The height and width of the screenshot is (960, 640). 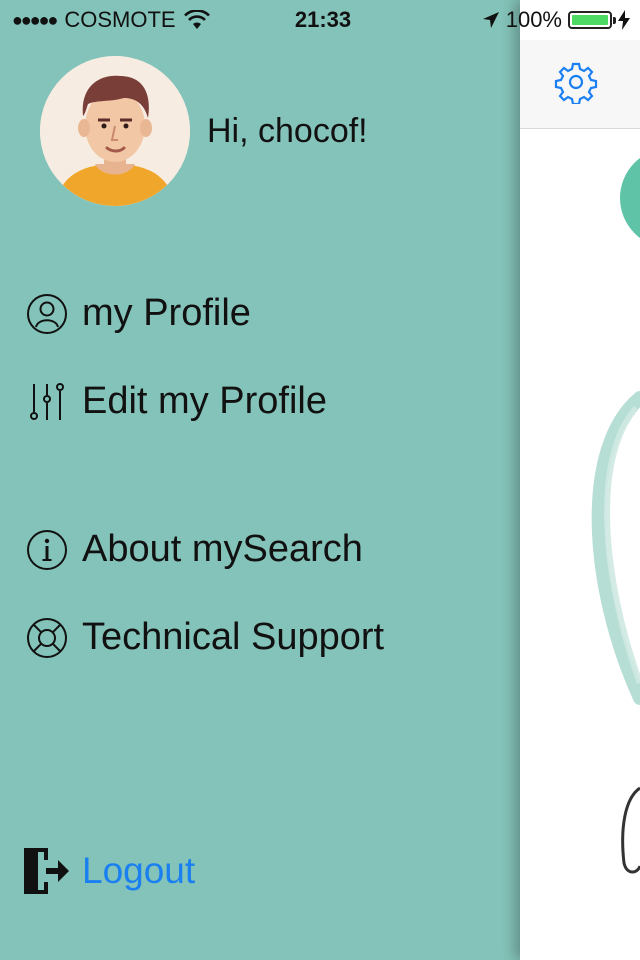 What do you see at coordinates (287, 131) in the screenshot?
I see `greeting-text: Hi, chocof!` at bounding box center [287, 131].